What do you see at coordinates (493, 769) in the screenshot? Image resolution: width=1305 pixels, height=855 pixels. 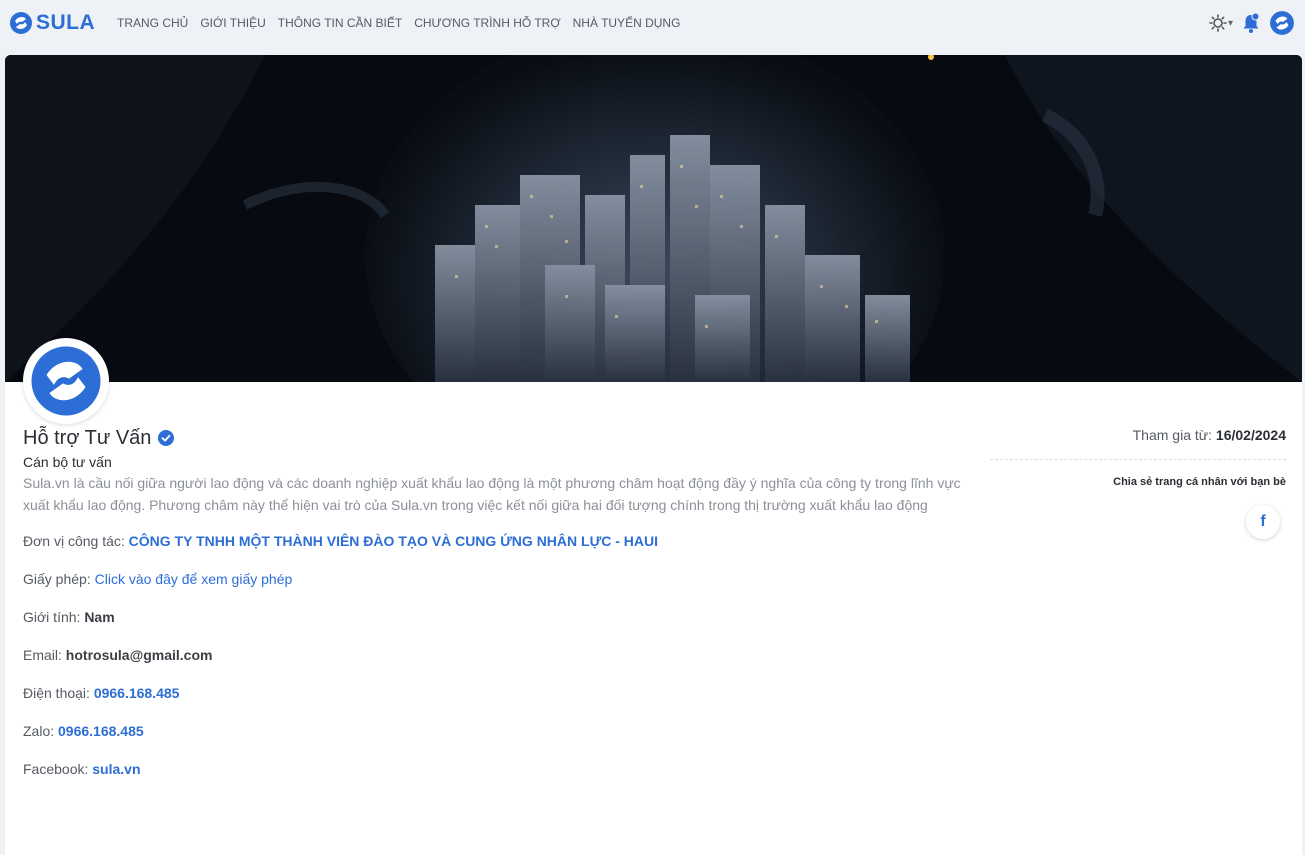 I see `facebook-row: Facebook: sula.vn` at bounding box center [493, 769].